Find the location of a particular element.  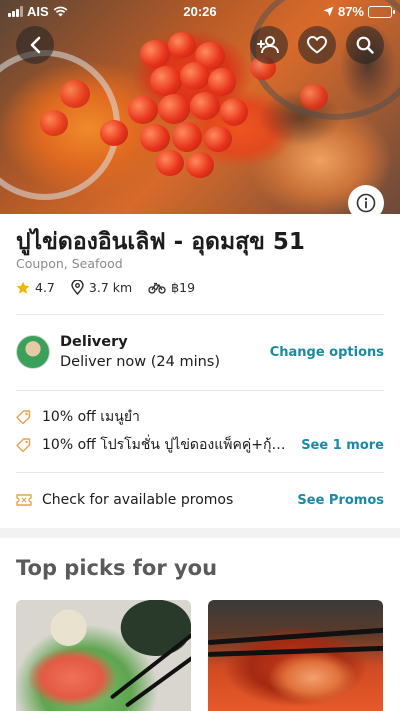

distance-value: 3.7 km is located at coordinates (110, 287).